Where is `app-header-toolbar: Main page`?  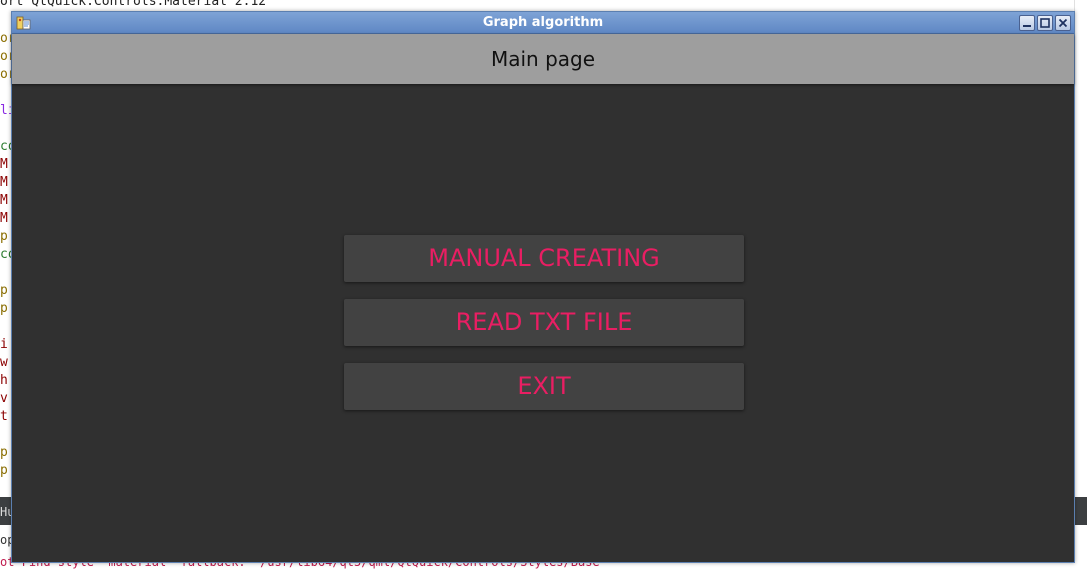 app-header-toolbar: Main page is located at coordinates (543, 59).